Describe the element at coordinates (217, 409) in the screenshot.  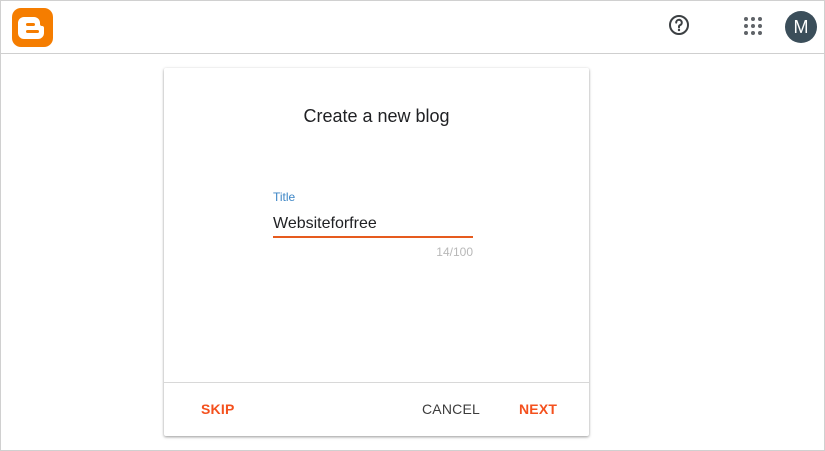
I see `skip-button: SKIP` at that location.